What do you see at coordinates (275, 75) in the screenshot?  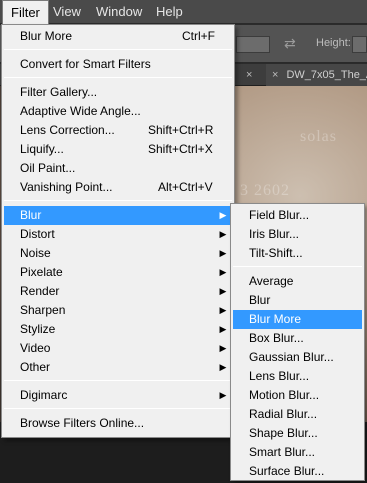 I see `tab-close-icon: ×` at bounding box center [275, 75].